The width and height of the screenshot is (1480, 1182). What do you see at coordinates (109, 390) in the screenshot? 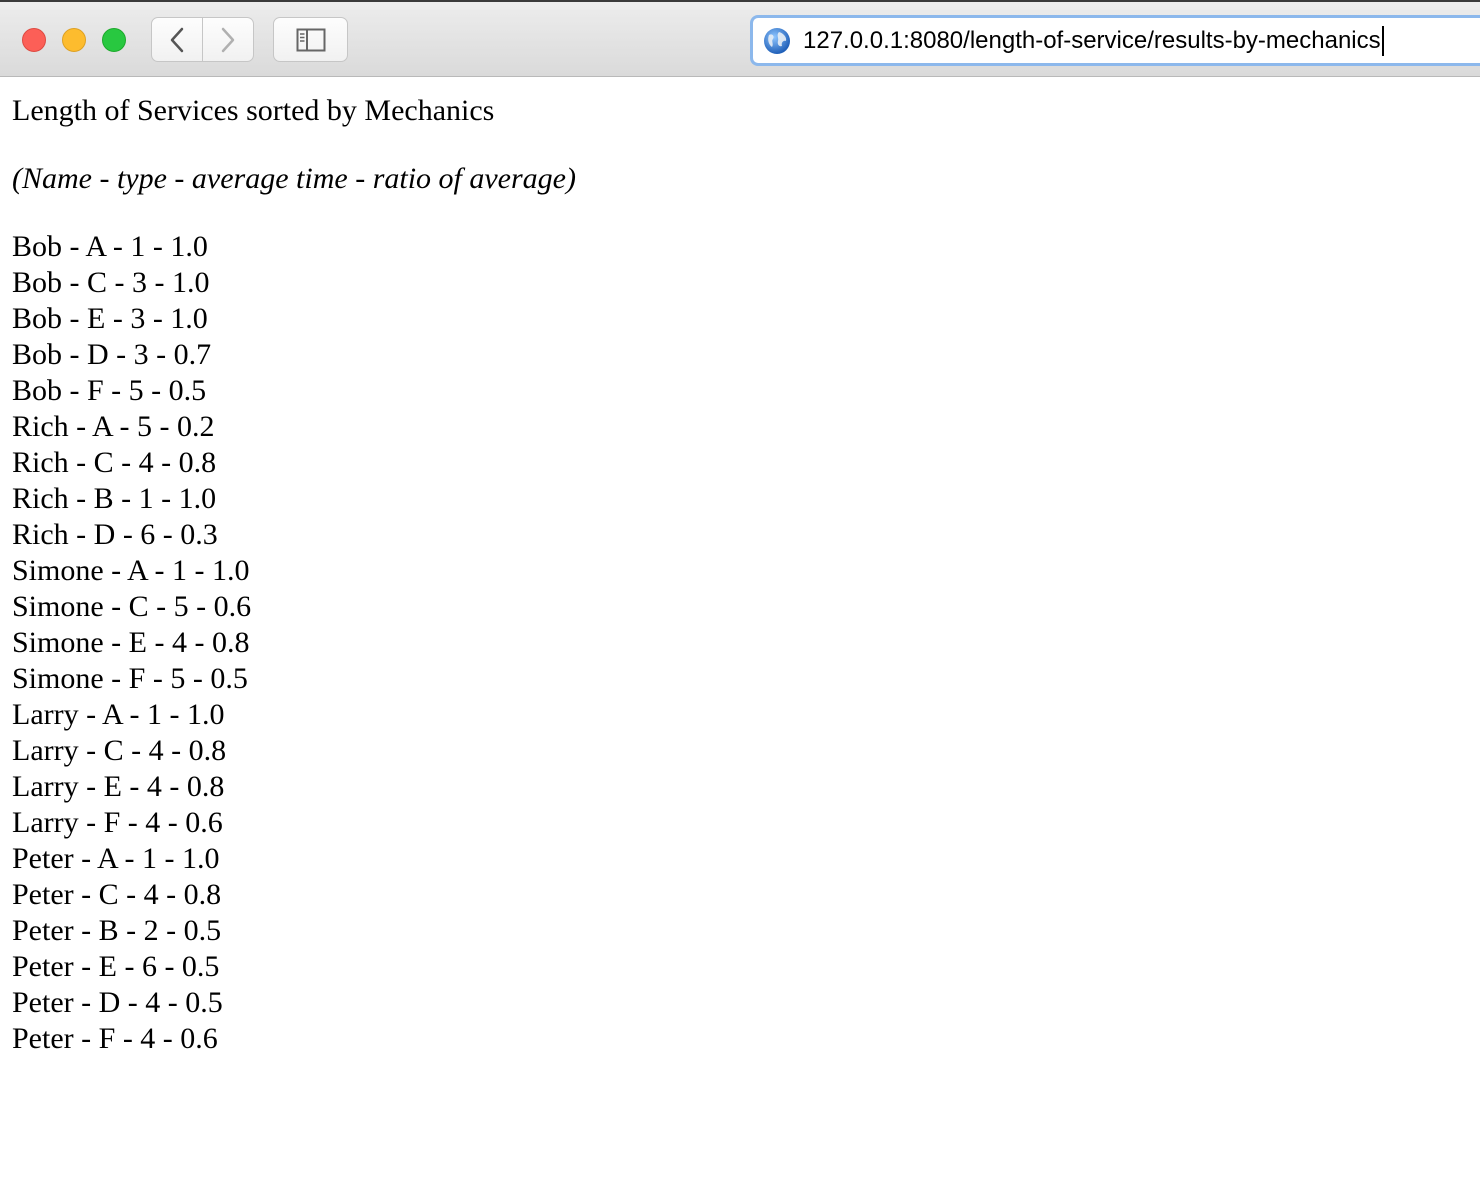
I see `list-item: Bob - F - 5 - 0.5` at bounding box center [109, 390].